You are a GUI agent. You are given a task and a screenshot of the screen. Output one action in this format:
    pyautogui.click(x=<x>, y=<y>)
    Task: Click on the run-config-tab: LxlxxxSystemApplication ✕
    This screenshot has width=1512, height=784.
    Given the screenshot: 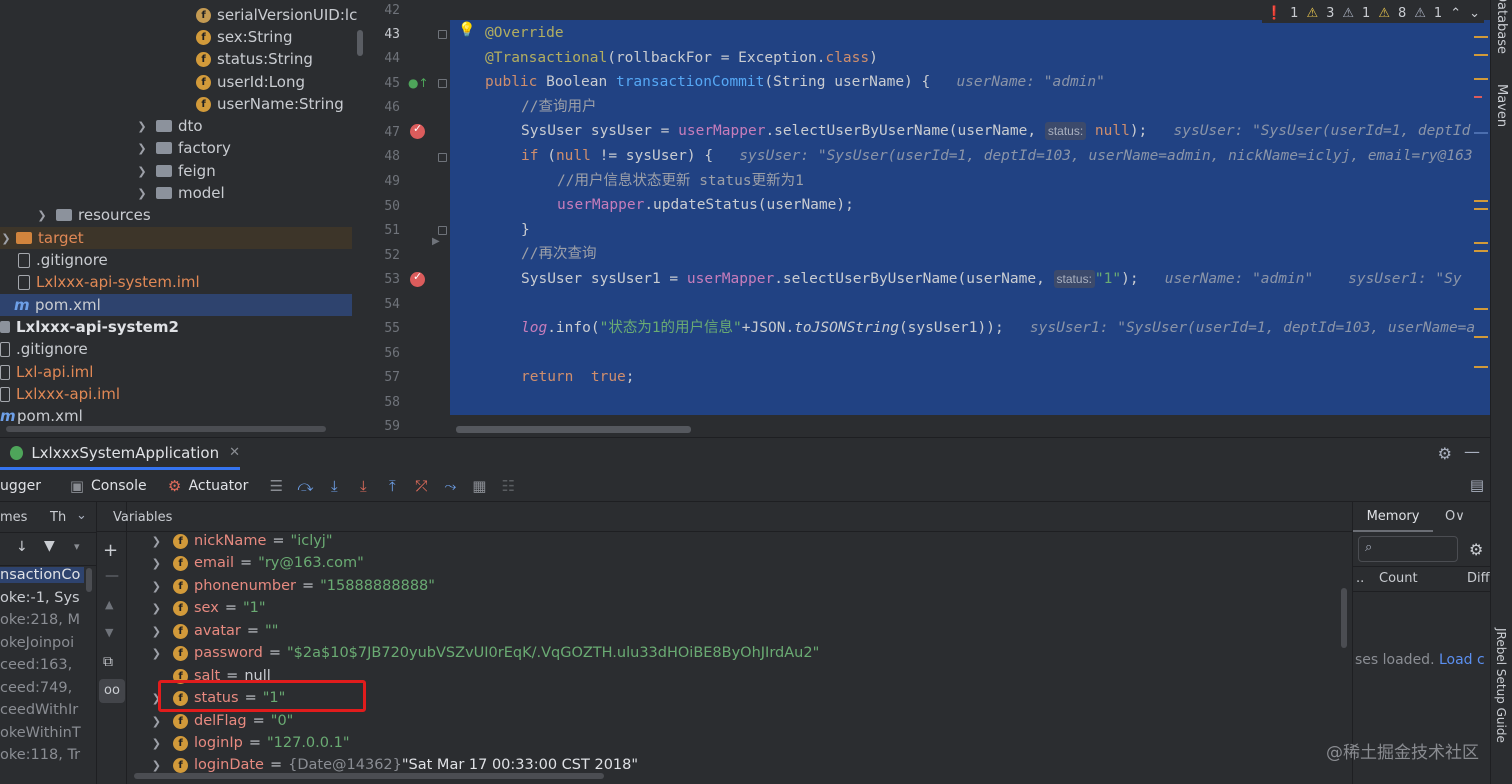 What is the action you would take?
    pyautogui.click(x=120, y=454)
    